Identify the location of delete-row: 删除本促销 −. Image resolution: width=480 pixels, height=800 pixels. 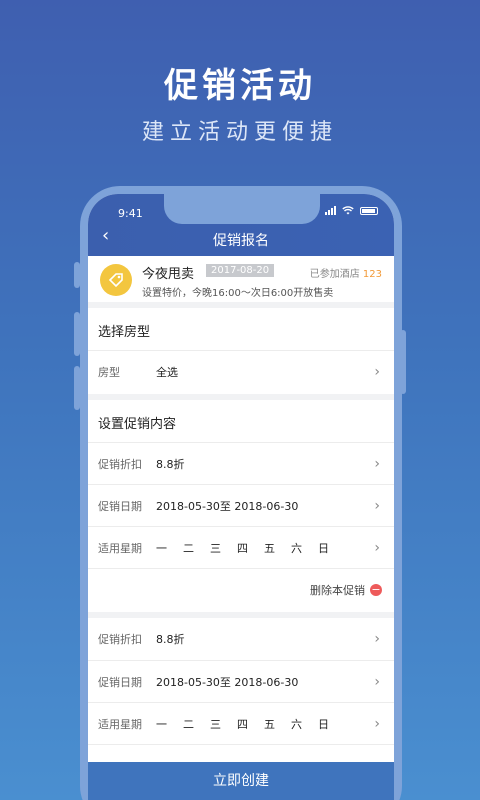
(241, 589).